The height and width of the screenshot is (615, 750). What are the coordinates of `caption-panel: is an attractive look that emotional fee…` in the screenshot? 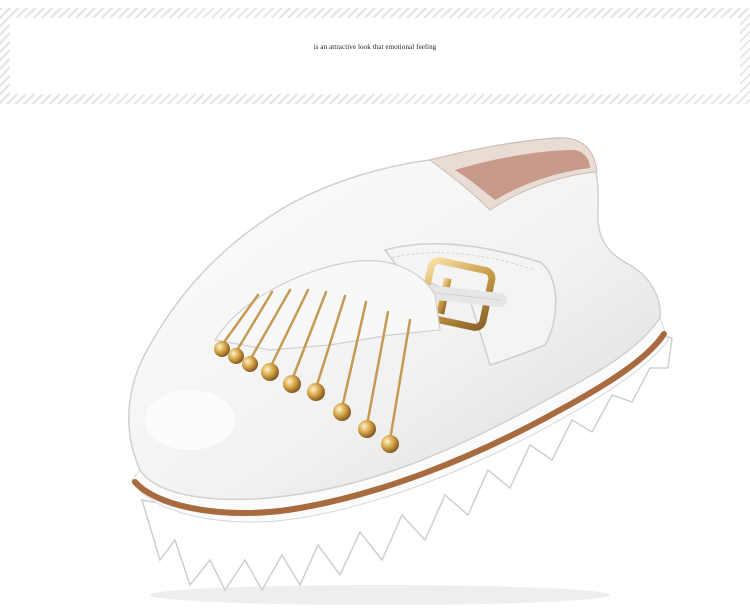 It's located at (375, 56).